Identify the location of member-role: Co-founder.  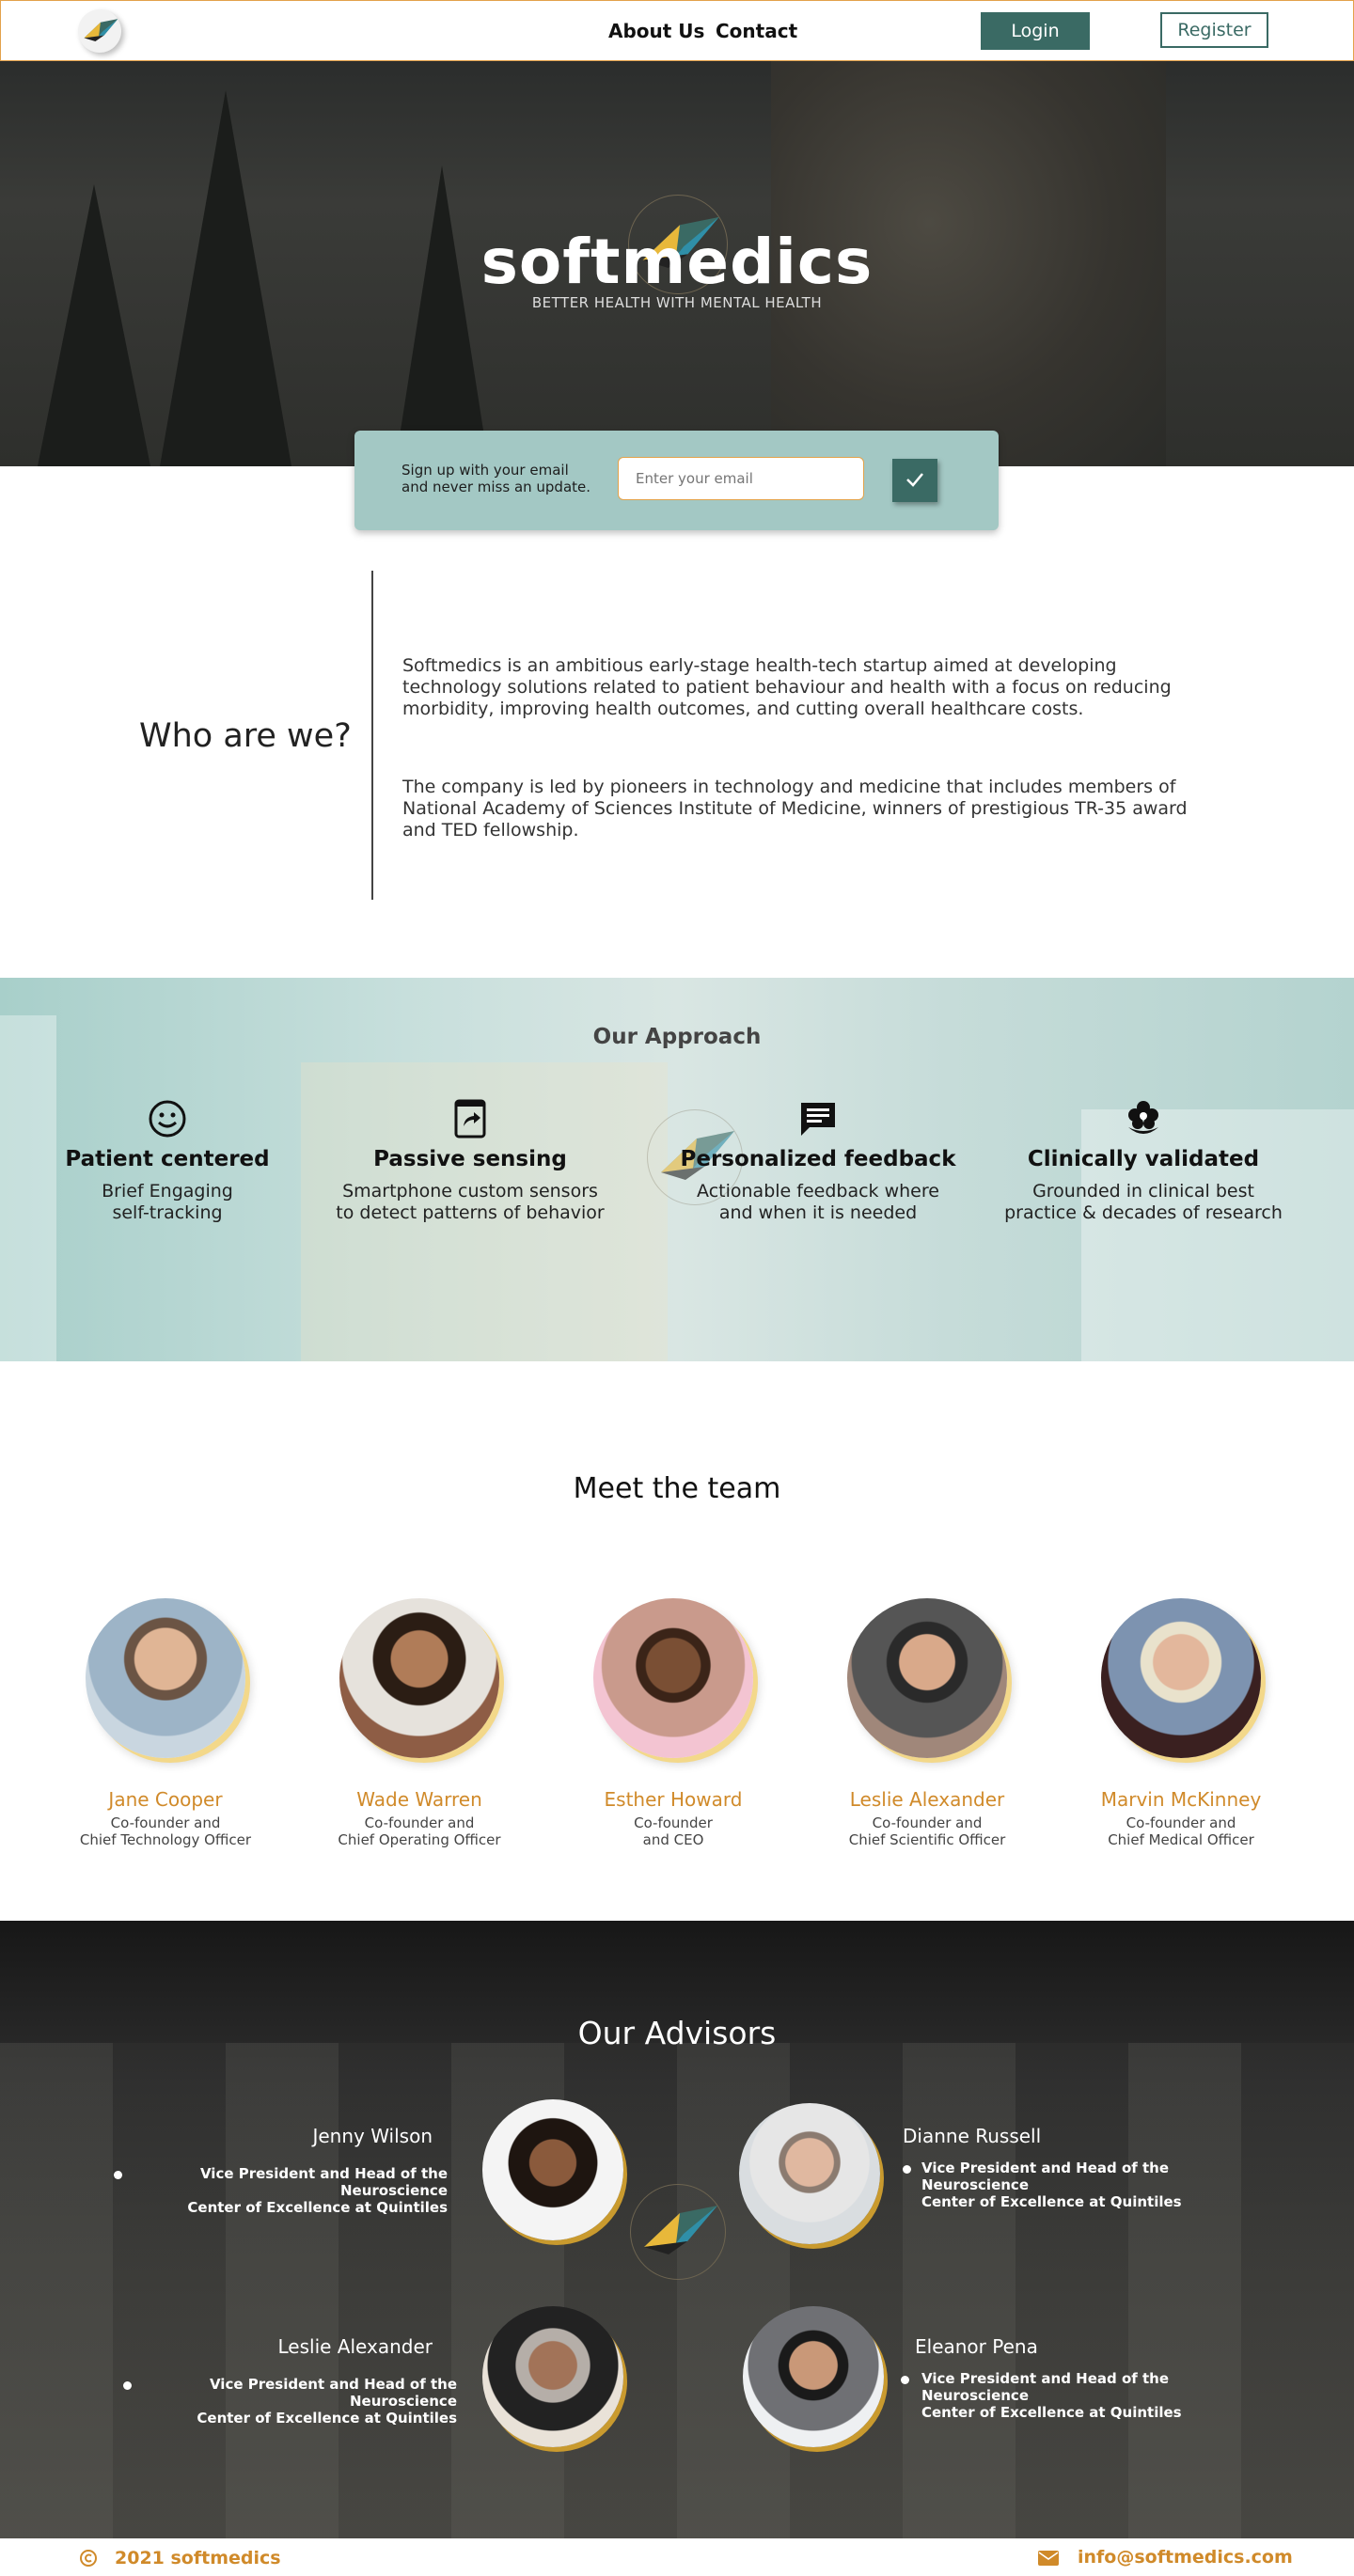
(673, 1823).